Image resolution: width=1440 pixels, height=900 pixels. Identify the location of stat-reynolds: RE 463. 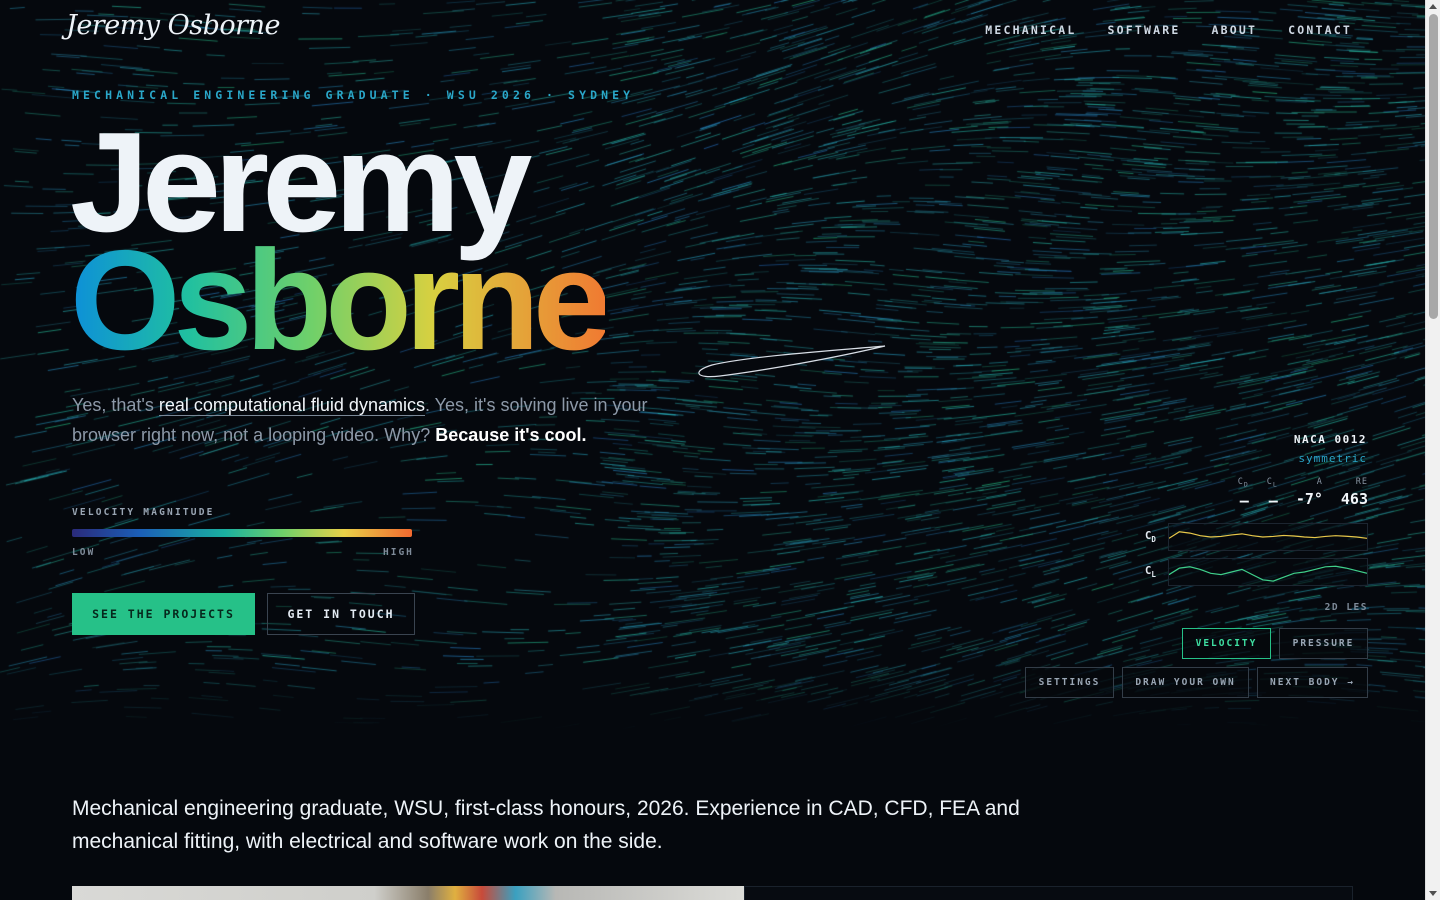
(1354, 493).